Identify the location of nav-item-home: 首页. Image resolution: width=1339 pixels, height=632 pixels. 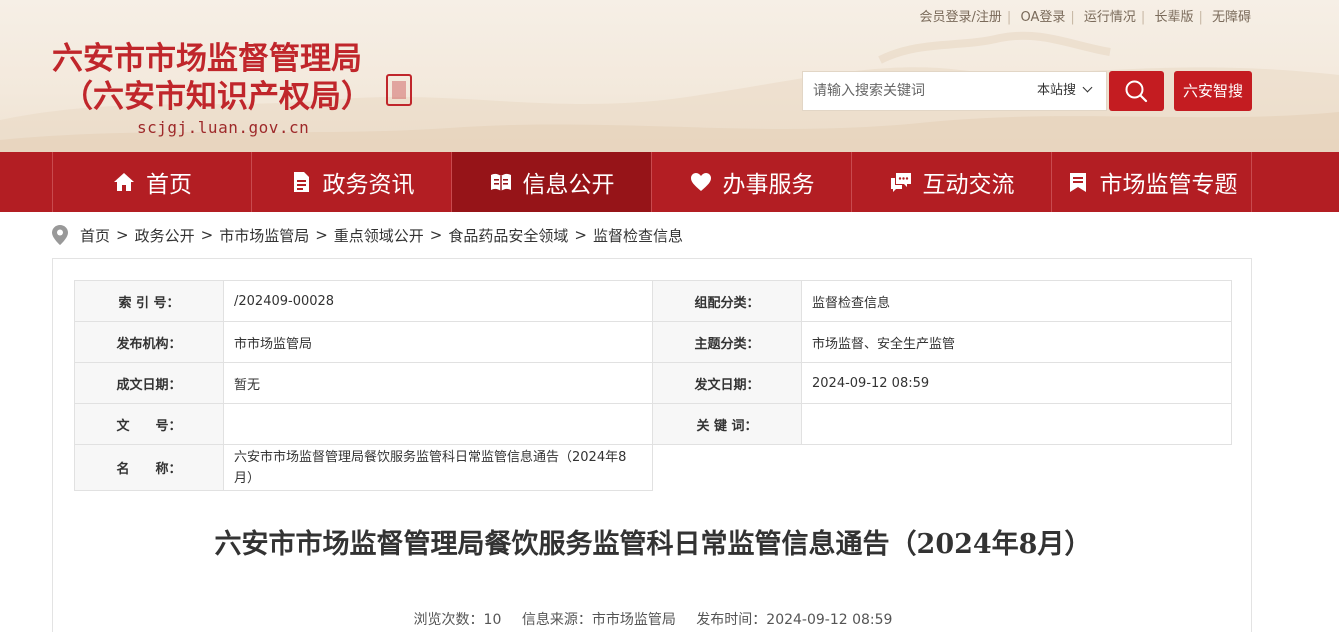
(152, 182).